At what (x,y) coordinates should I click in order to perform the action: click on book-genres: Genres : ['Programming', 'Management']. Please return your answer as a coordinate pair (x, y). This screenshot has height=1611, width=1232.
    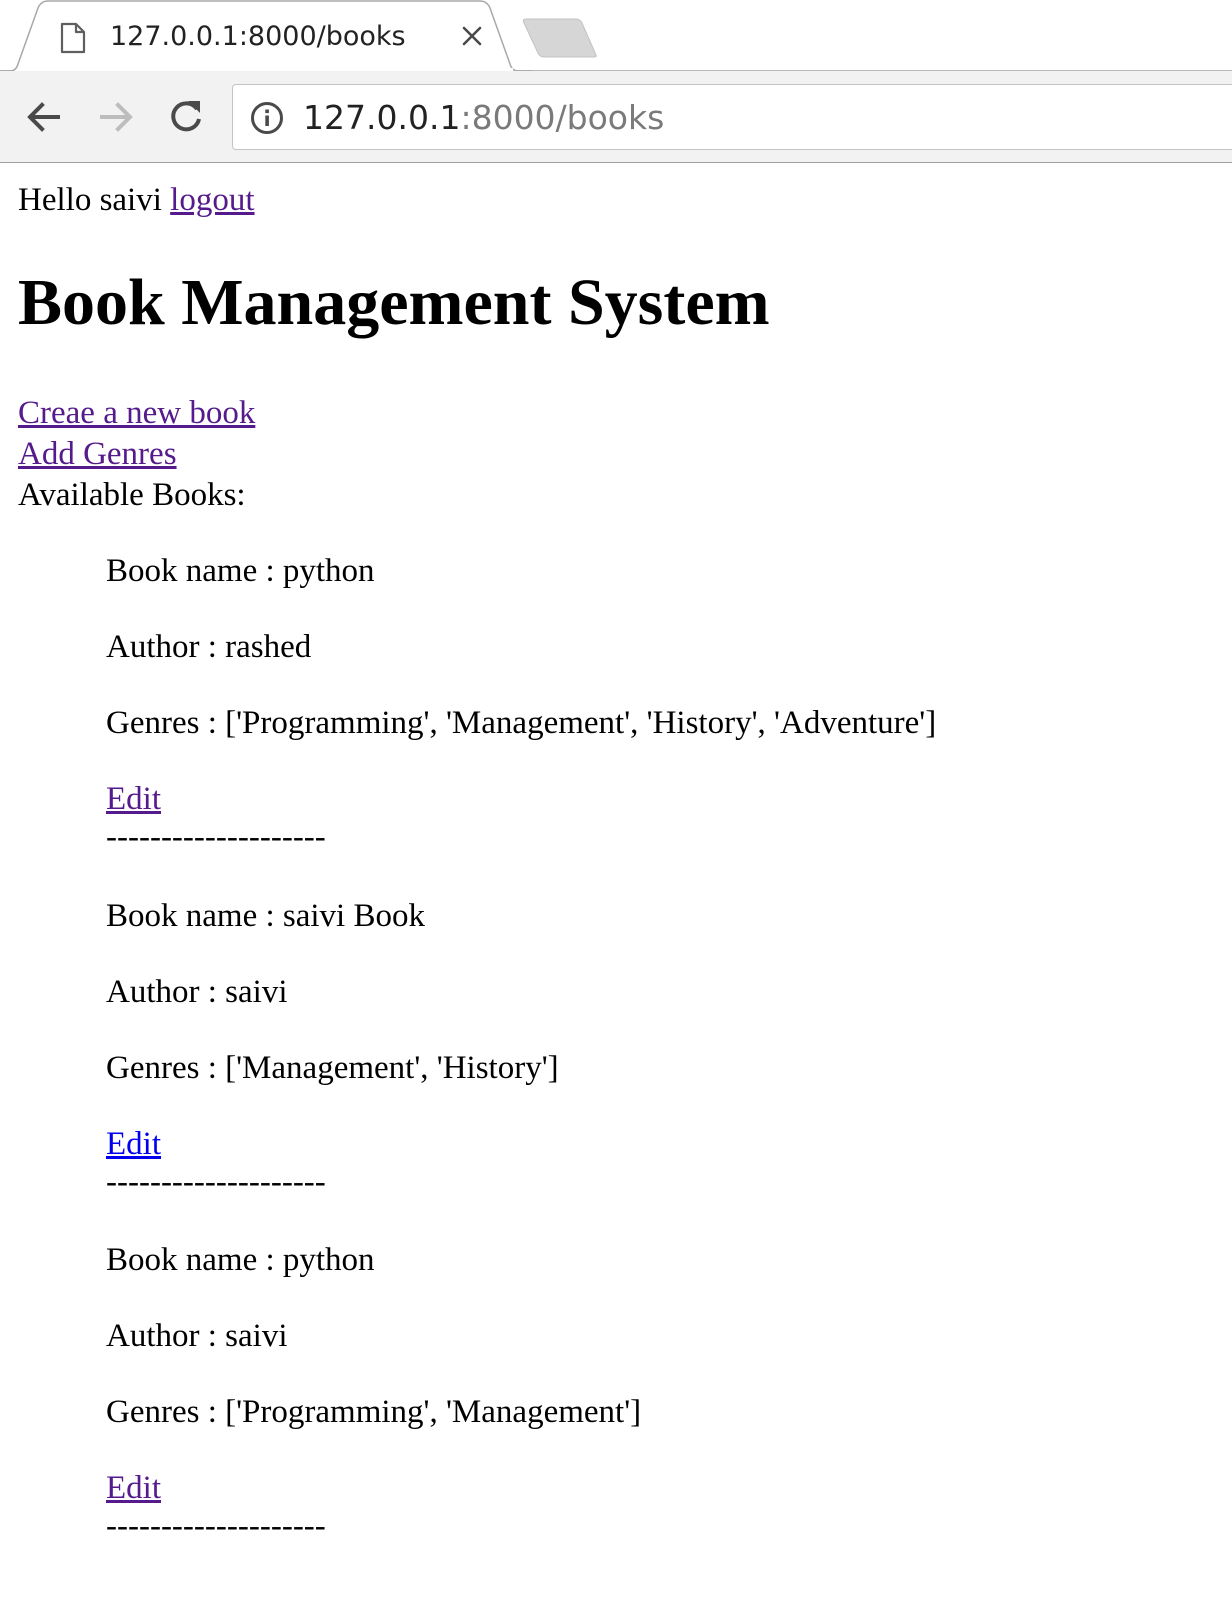
    Looking at the image, I should click on (374, 1412).